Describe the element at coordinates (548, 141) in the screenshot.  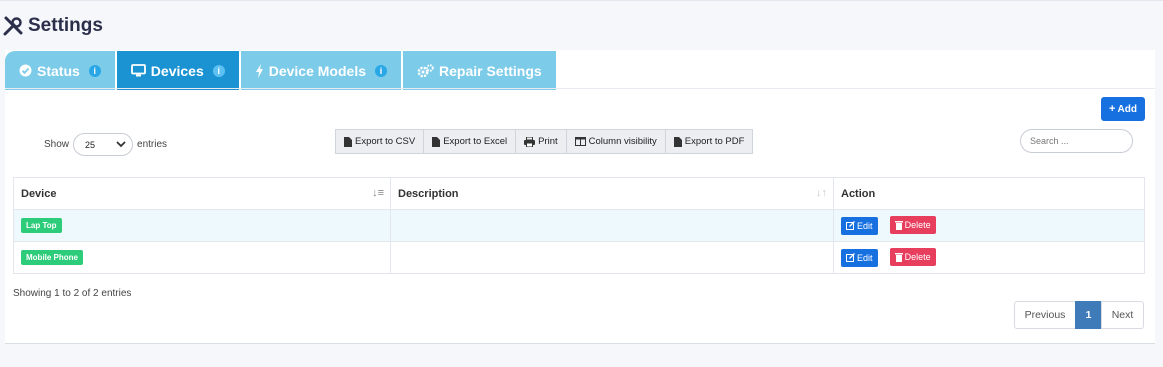
I see `print-label: Print` at that location.